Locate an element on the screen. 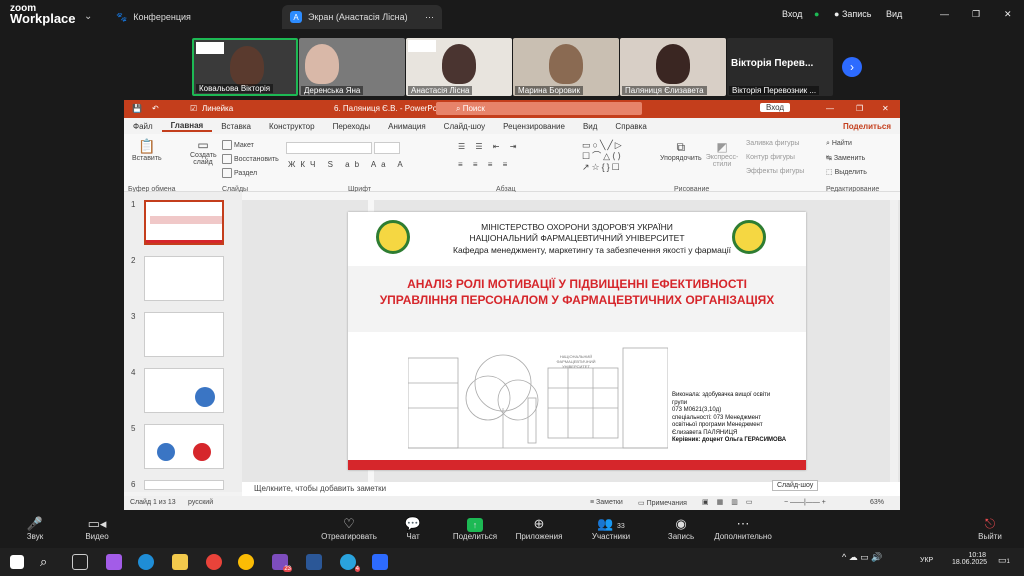 The image size is (1024, 576). thumb-pie-chart is located at coordinates (202, 452).